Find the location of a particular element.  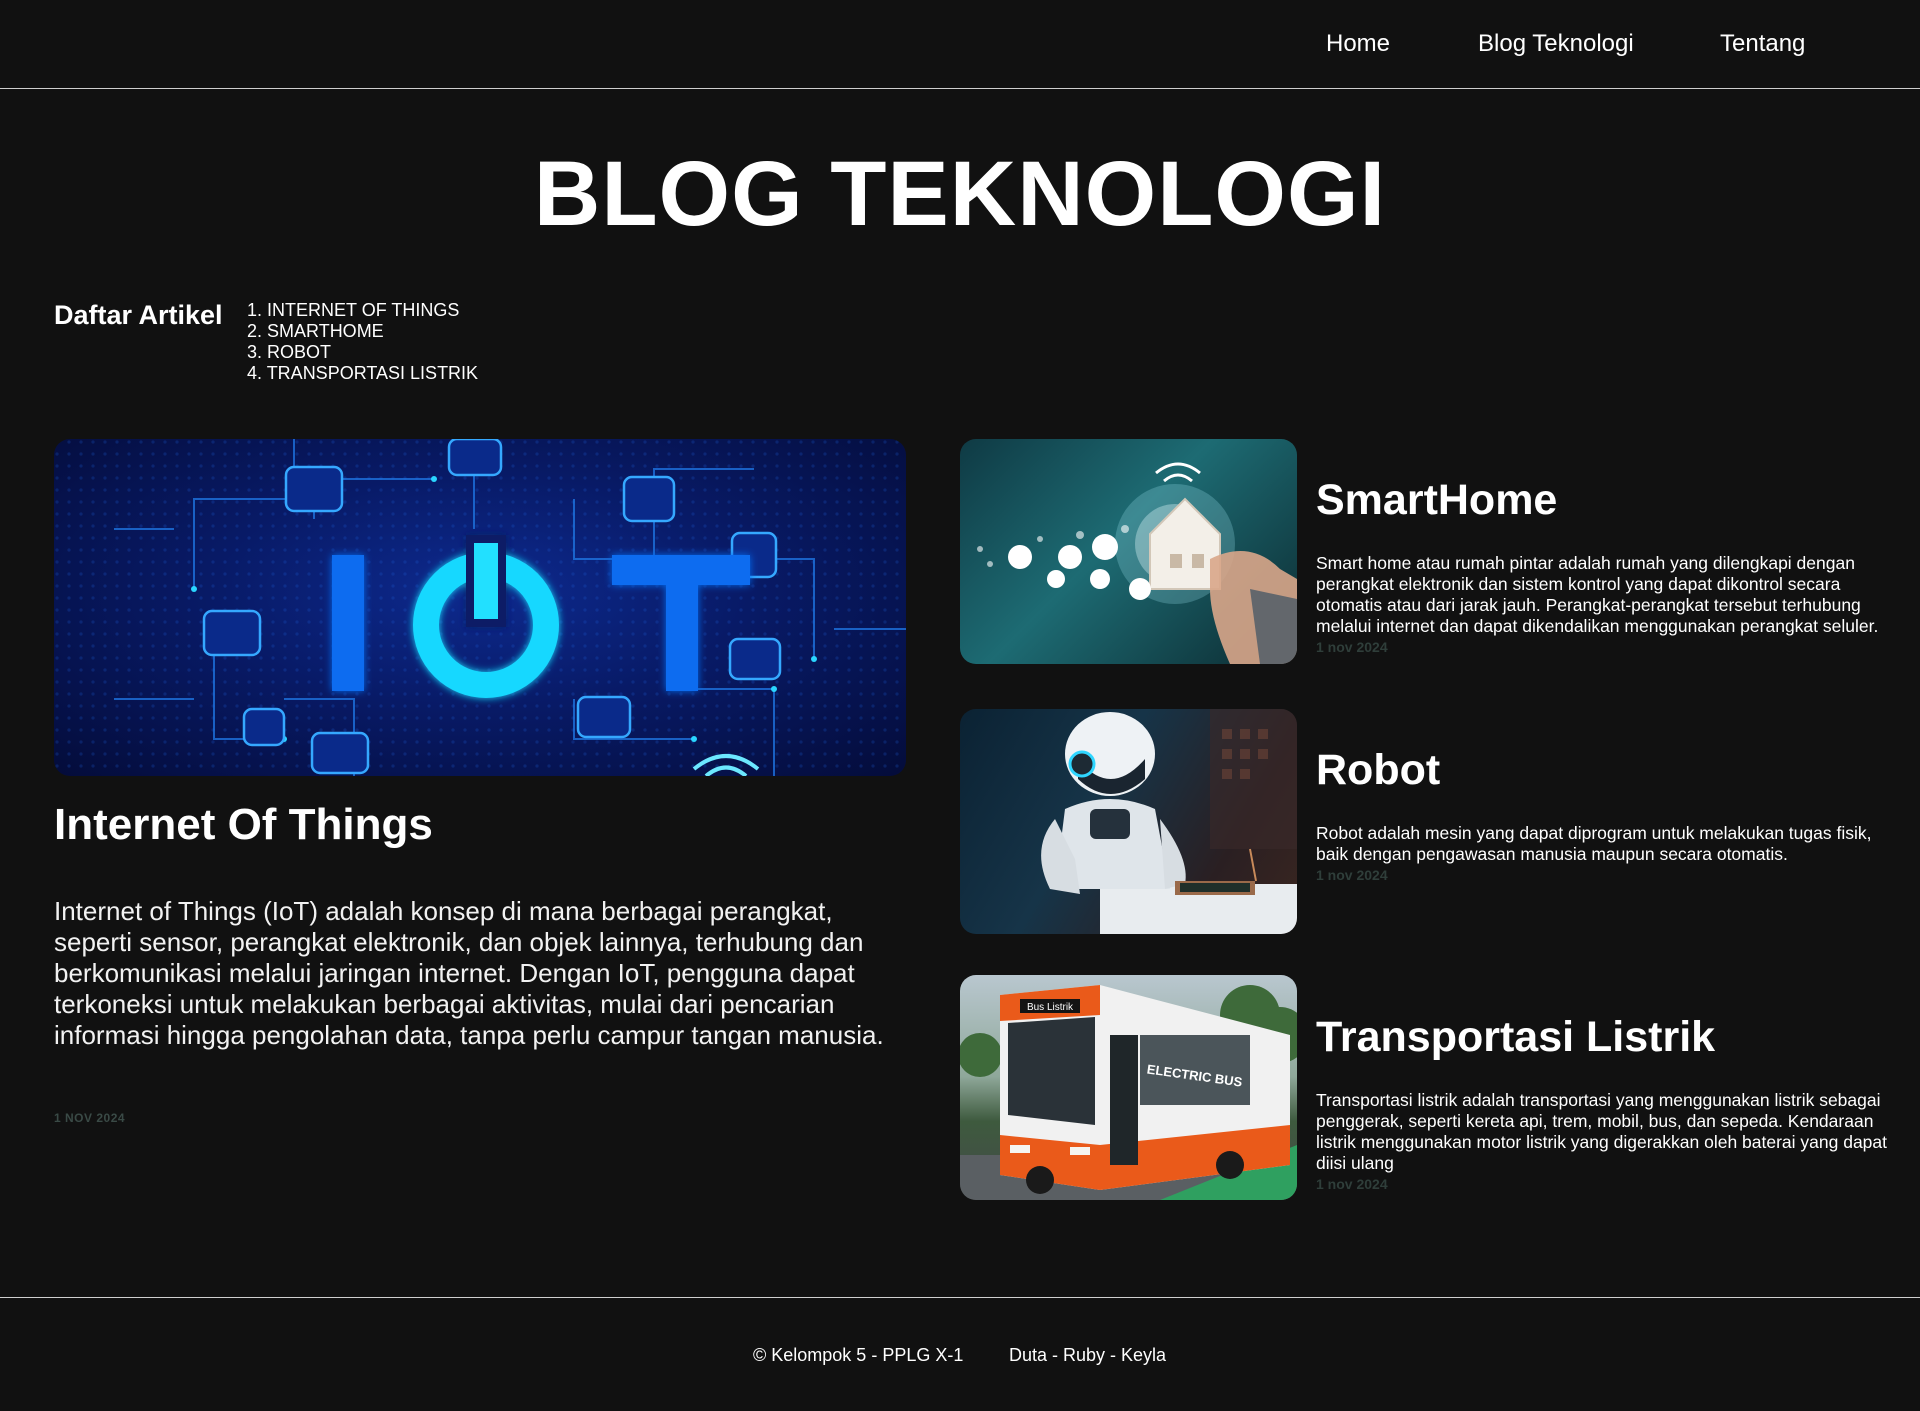

toc-label: Daftar Artikel is located at coordinates (138, 315).